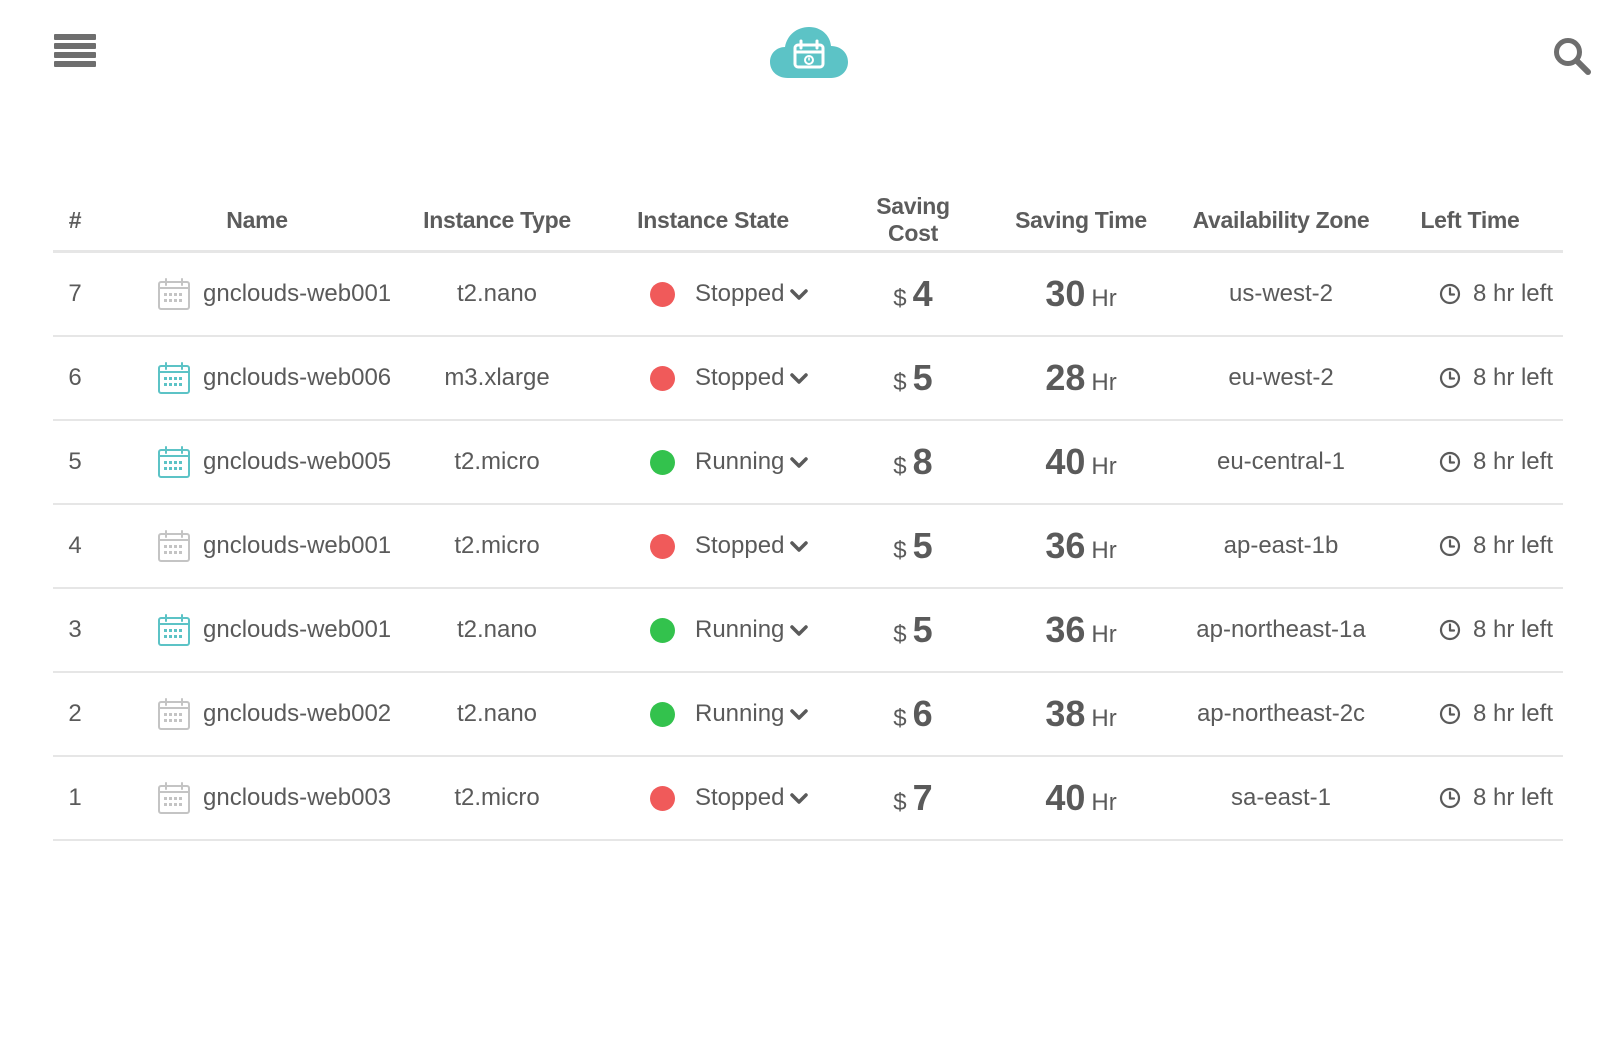 The width and height of the screenshot is (1624, 1058). Describe the element at coordinates (1081, 546) in the screenshot. I see `saving-time-cell: 36 Hr` at that location.